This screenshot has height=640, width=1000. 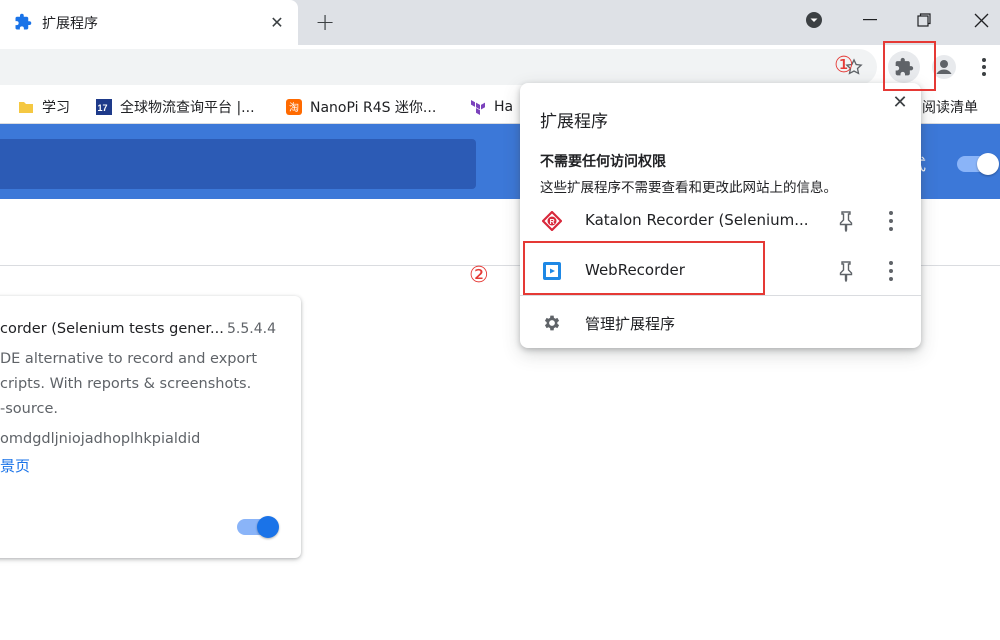 I want to click on extension-description: -source., so click(x=29, y=409).